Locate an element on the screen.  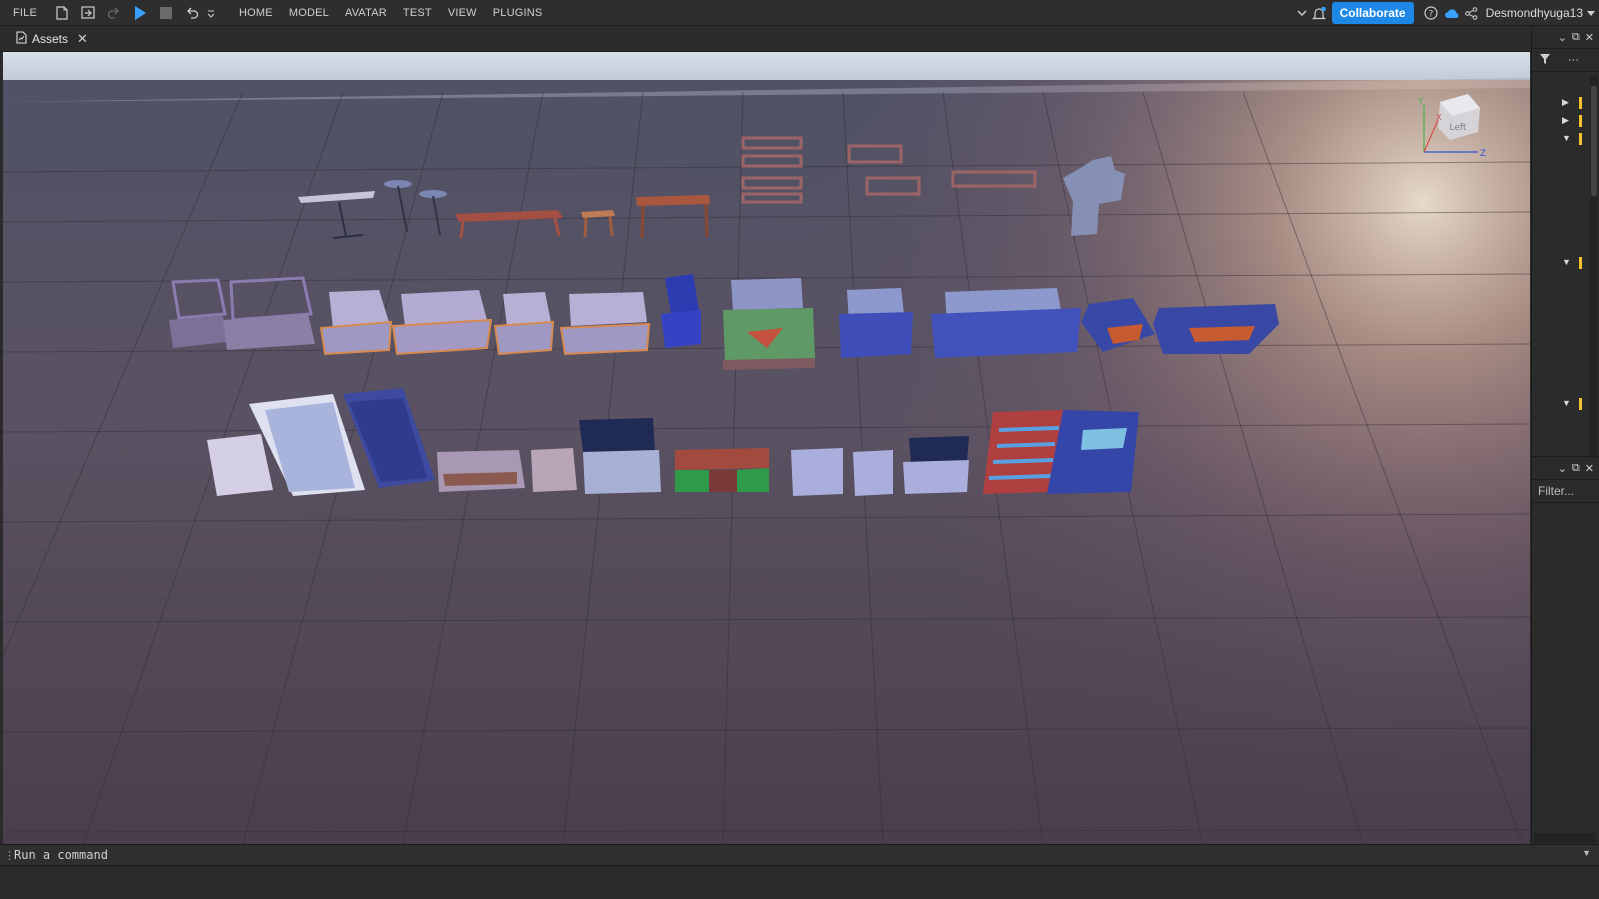
tab-assets: Assets ✕ is located at coordinates (52, 39).